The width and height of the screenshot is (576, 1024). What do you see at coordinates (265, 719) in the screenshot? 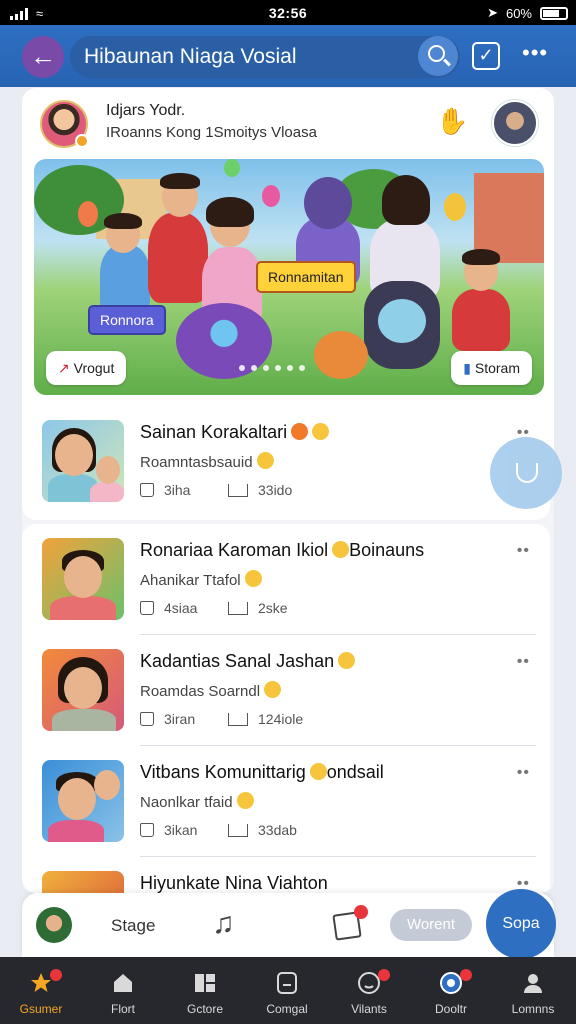
I see `share-button: 124iole` at bounding box center [265, 719].